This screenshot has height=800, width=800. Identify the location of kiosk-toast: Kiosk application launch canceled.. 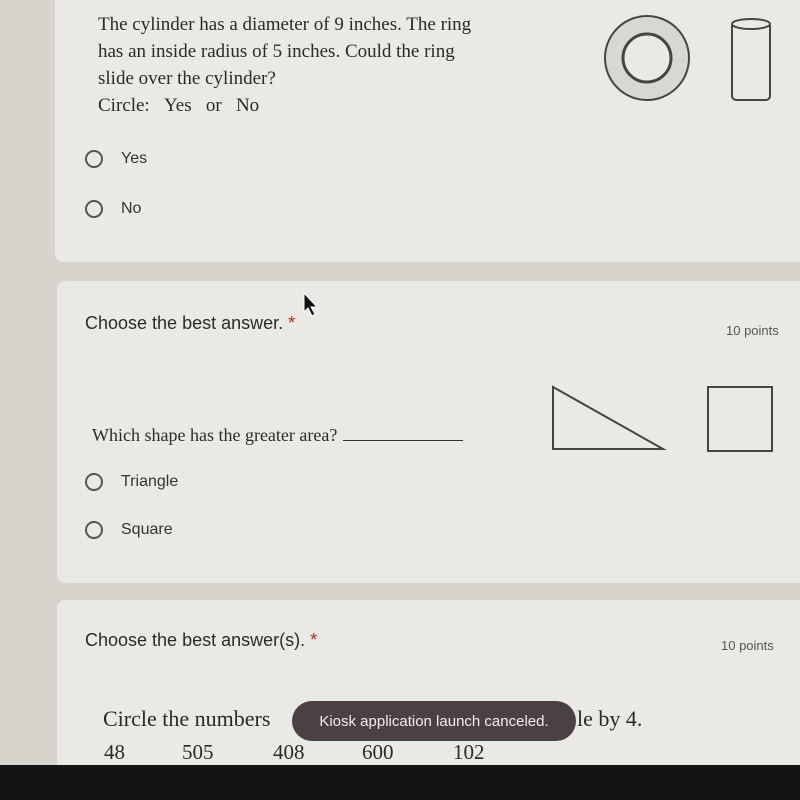
(434, 721).